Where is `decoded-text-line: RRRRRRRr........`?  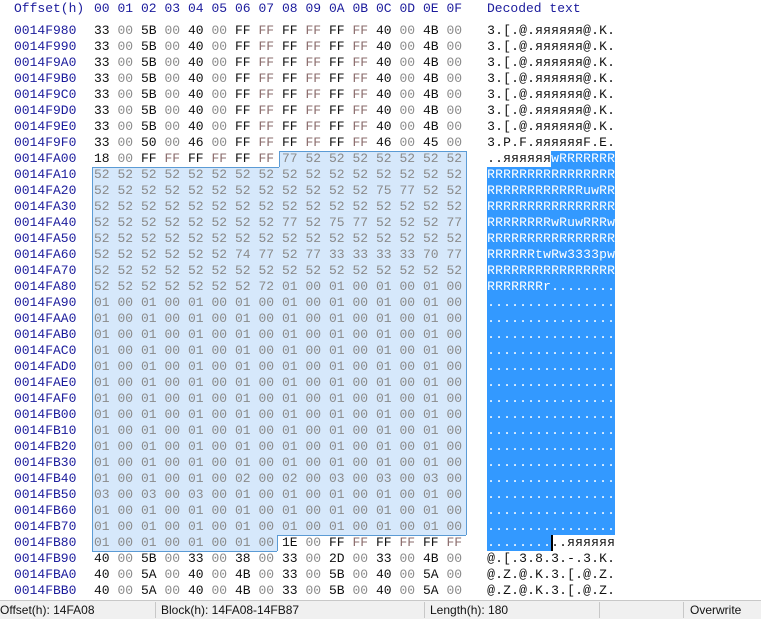
decoded-text-line: RRRRRRRr........ is located at coordinates (551, 287).